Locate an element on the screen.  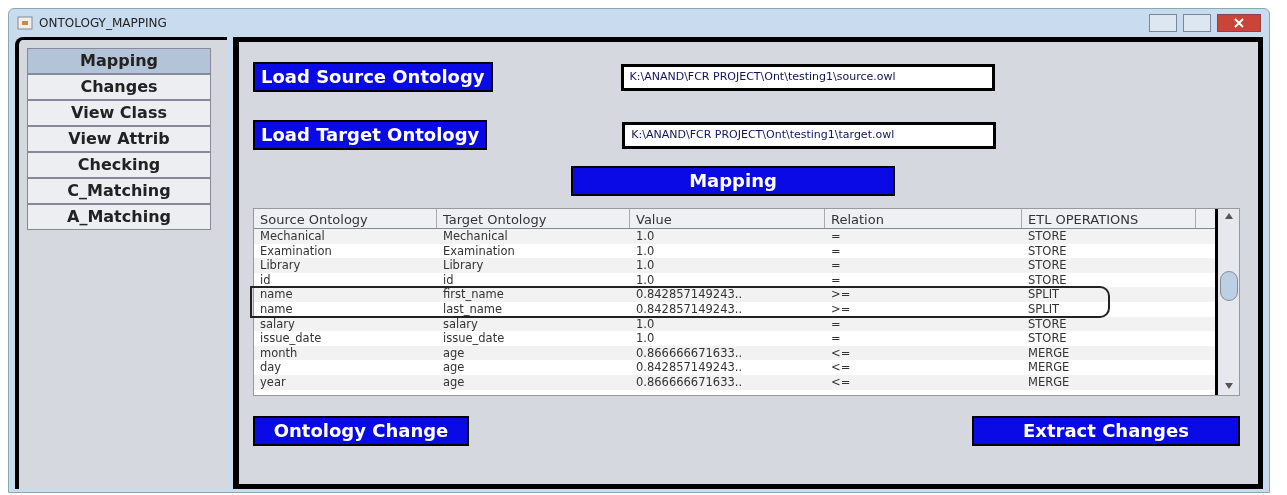
table-row: id id 1.0 = STORE is located at coordinates (734, 280).